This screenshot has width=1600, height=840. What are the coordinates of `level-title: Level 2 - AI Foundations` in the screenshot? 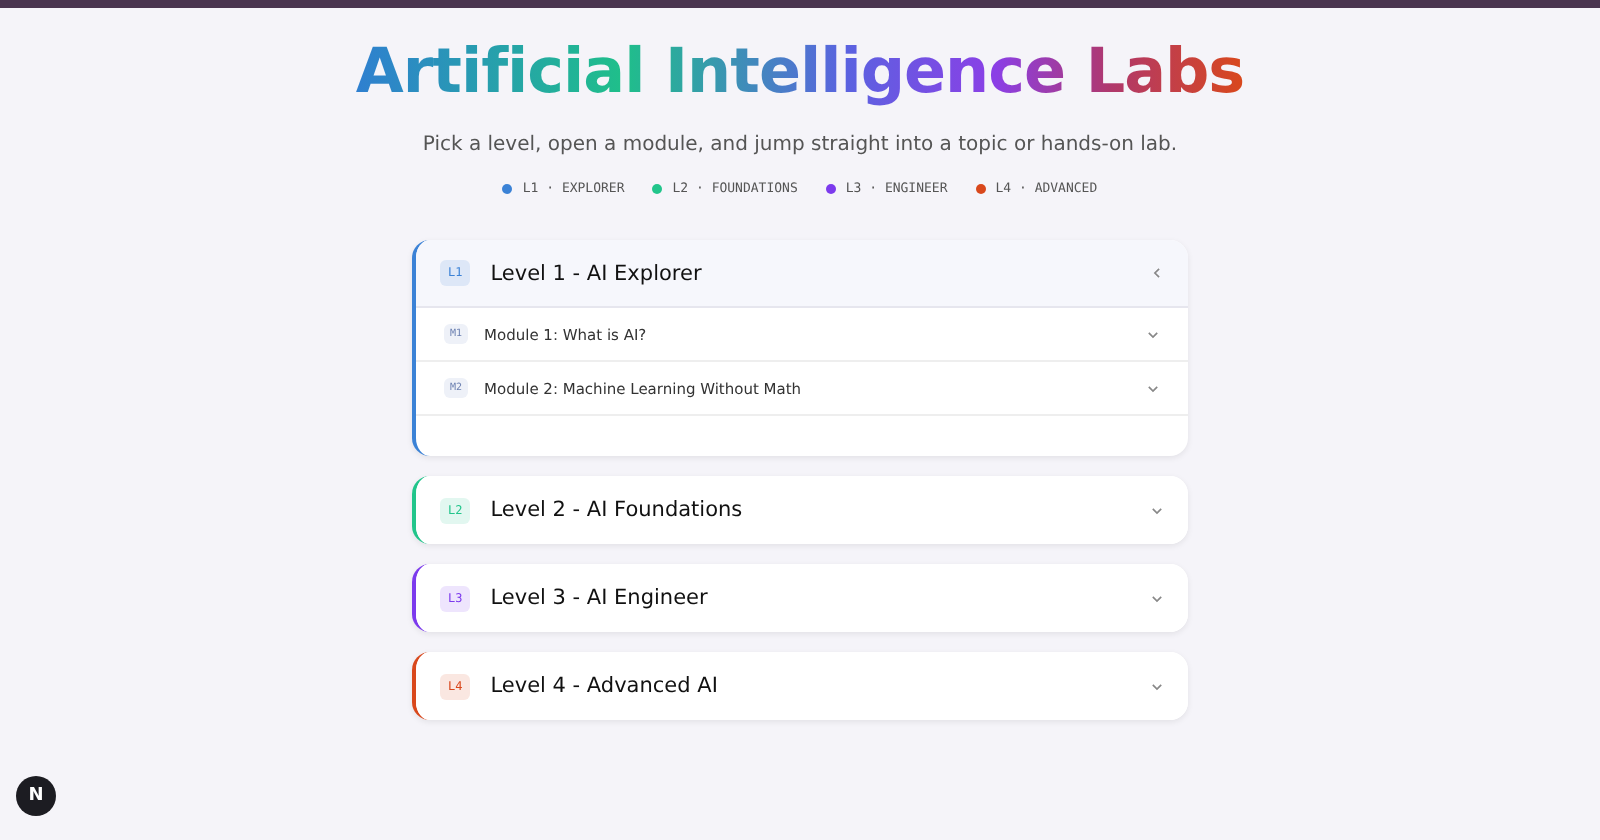 It's located at (617, 510).